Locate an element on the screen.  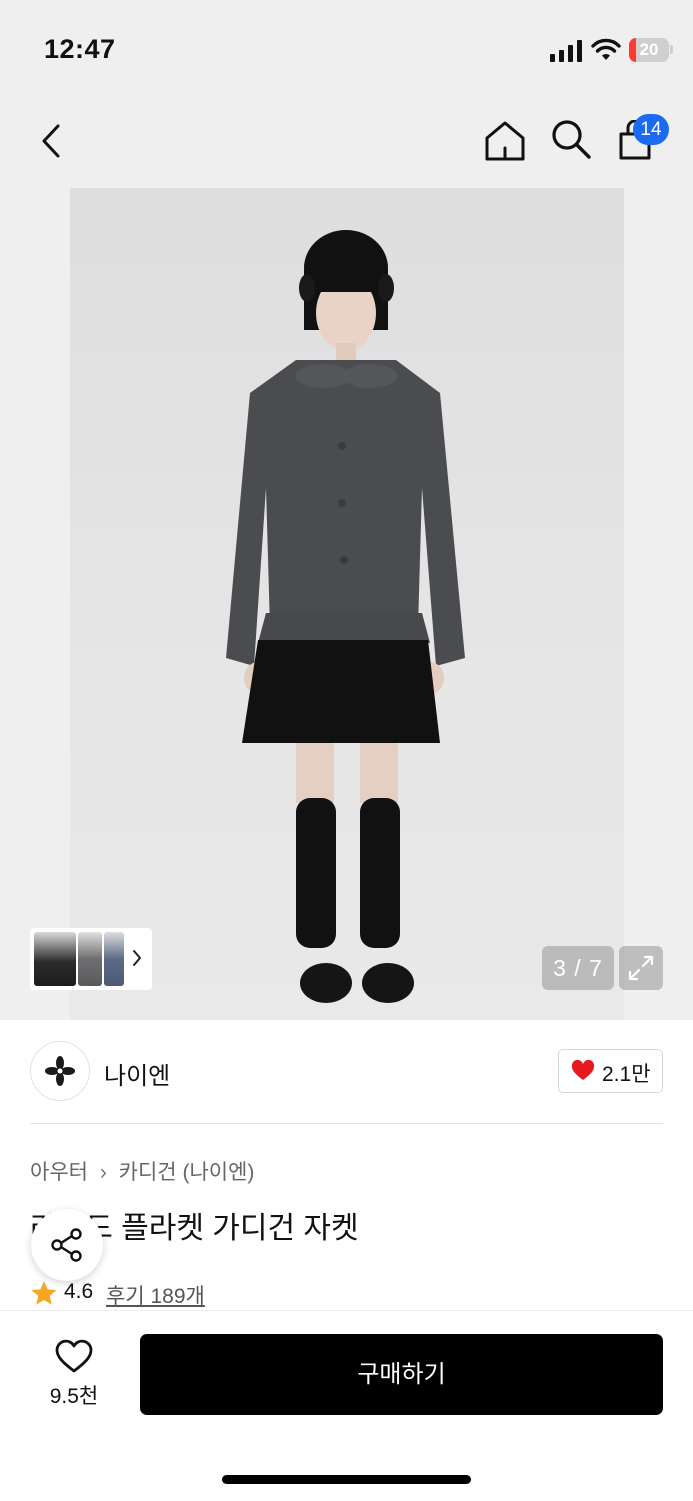
wishlist-heart-icon is located at coordinates (74, 1356).